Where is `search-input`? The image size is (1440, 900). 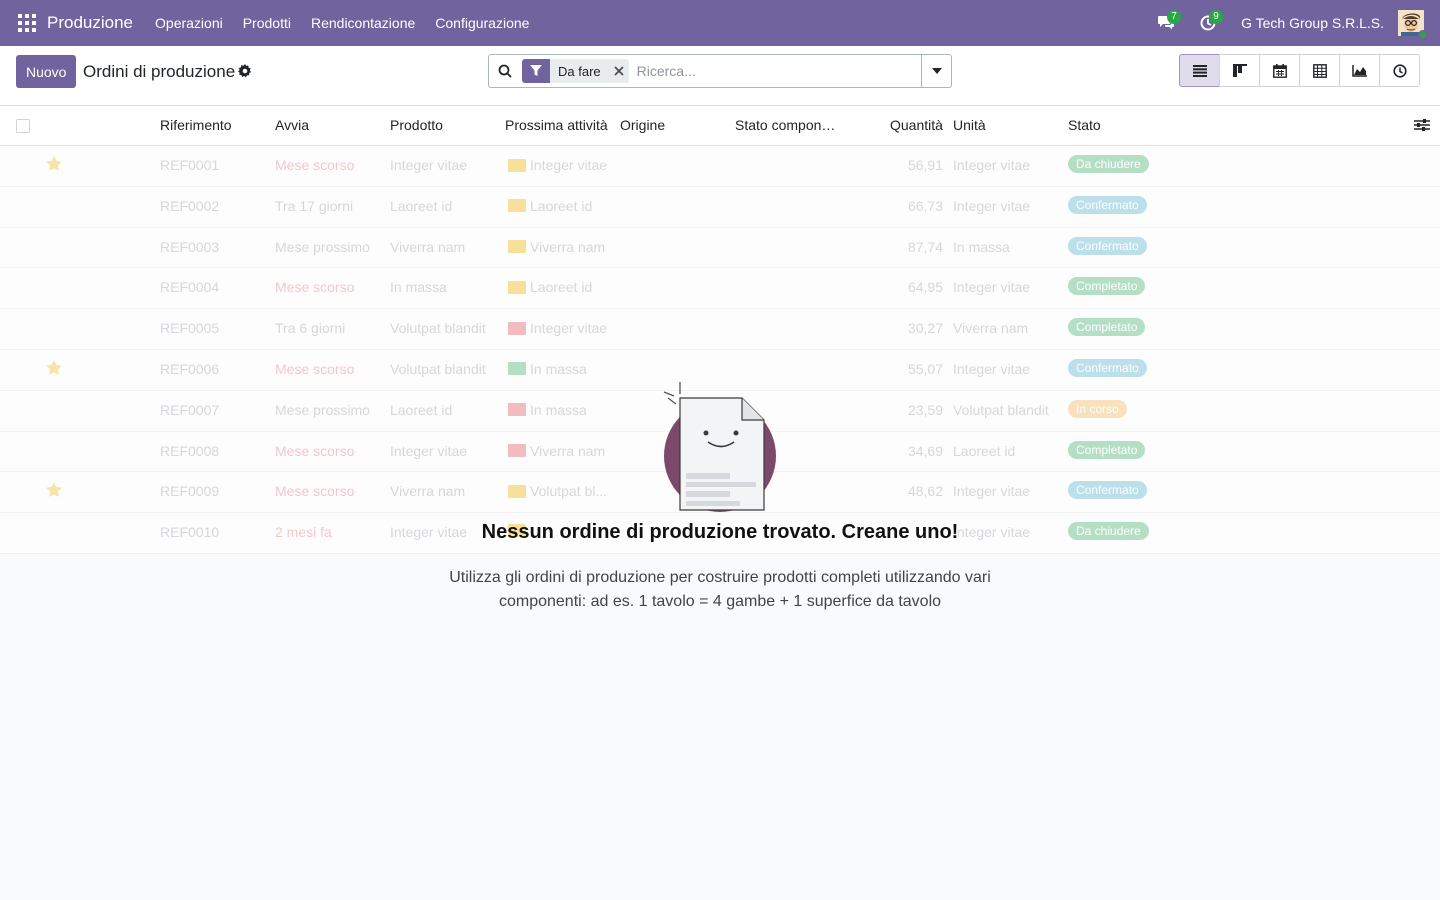
search-input is located at coordinates (774, 71).